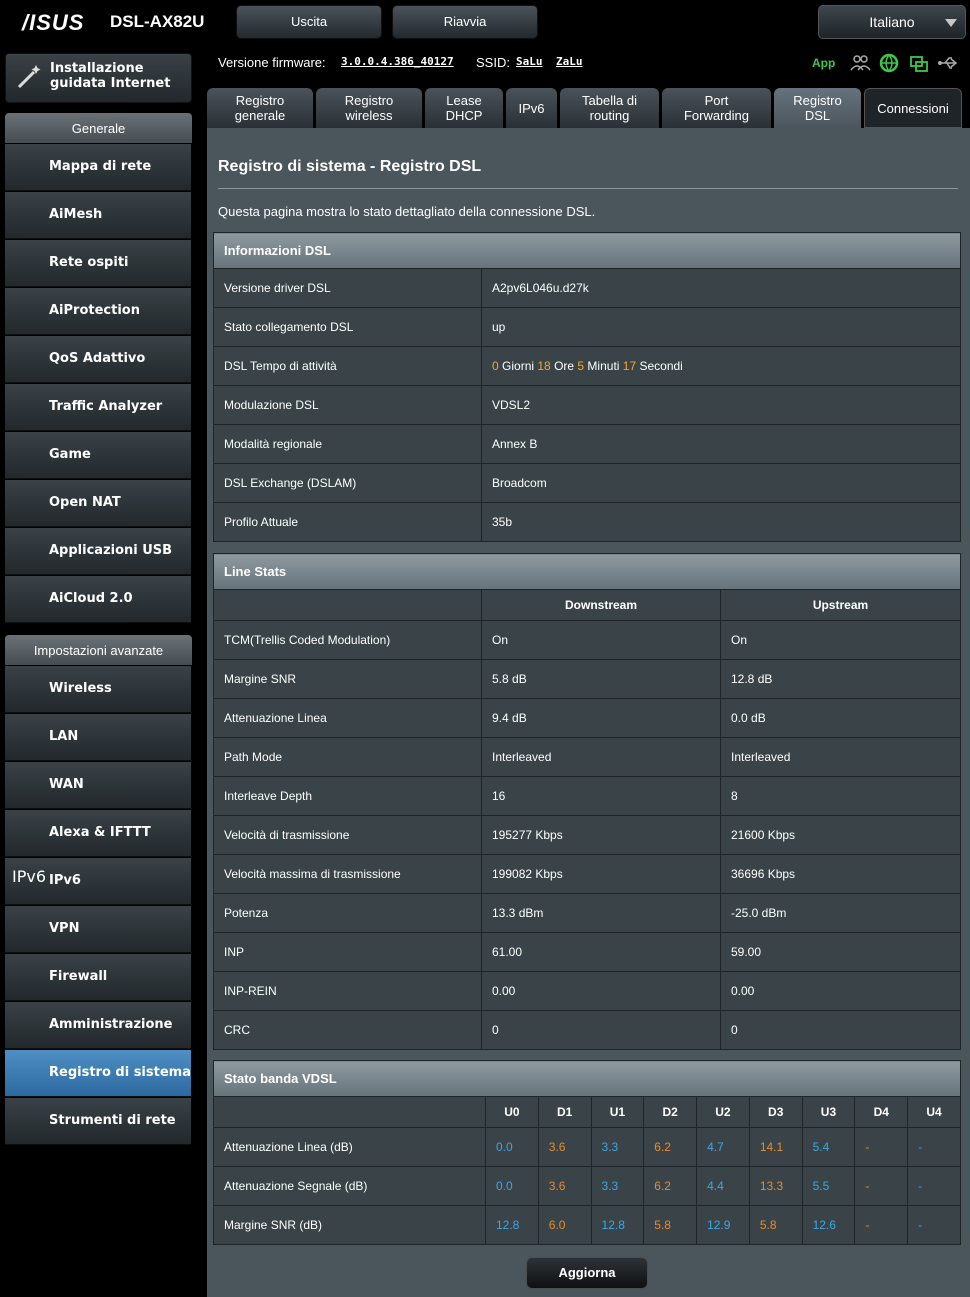 The width and height of the screenshot is (970, 1297). What do you see at coordinates (29, 876) in the screenshot?
I see `svg-text: IPv6` at bounding box center [29, 876].